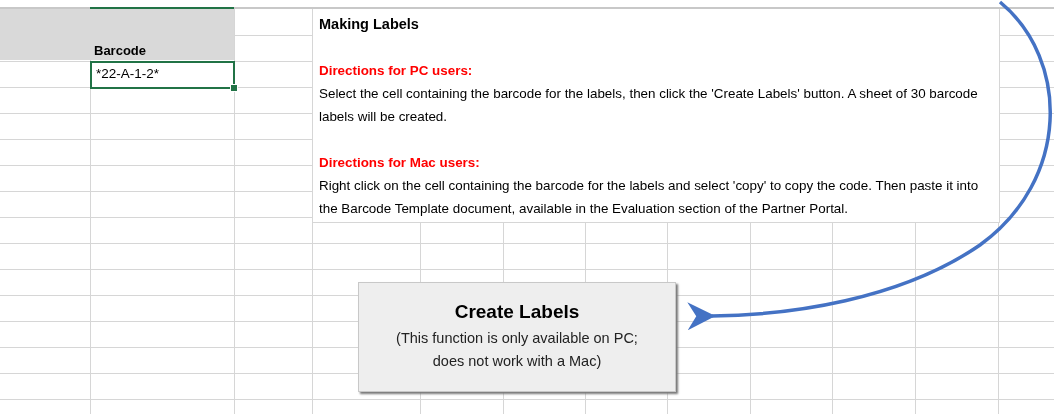  Describe the element at coordinates (162, 75) in the screenshot. I see `barcode-cell: *22-A-1-2*` at that location.